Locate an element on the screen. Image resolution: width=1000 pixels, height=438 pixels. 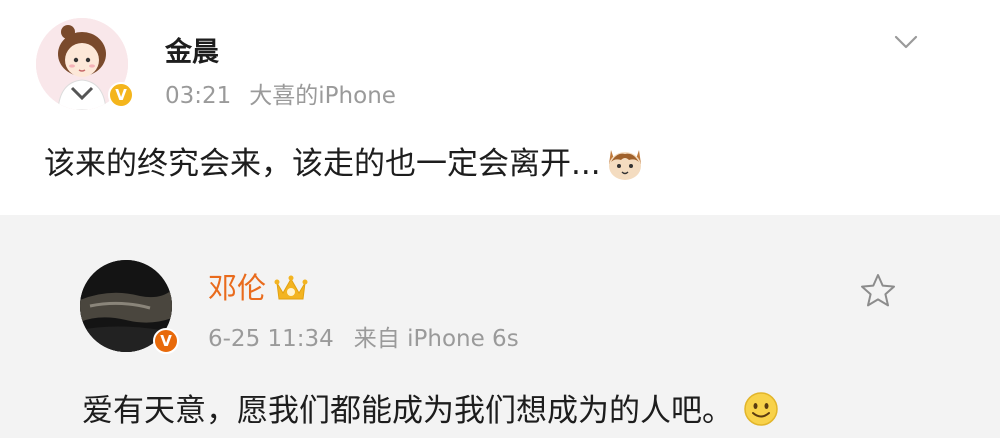
reposted-text-content: 爱有天意，愿我们都能成为我们想成为的人吧。 is located at coordinates (407, 411).